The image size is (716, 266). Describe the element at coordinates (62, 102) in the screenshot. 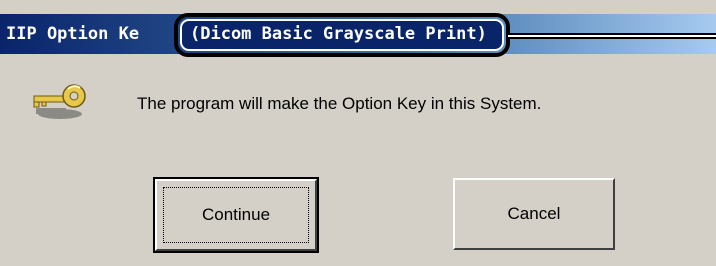

I see `key-icon` at that location.